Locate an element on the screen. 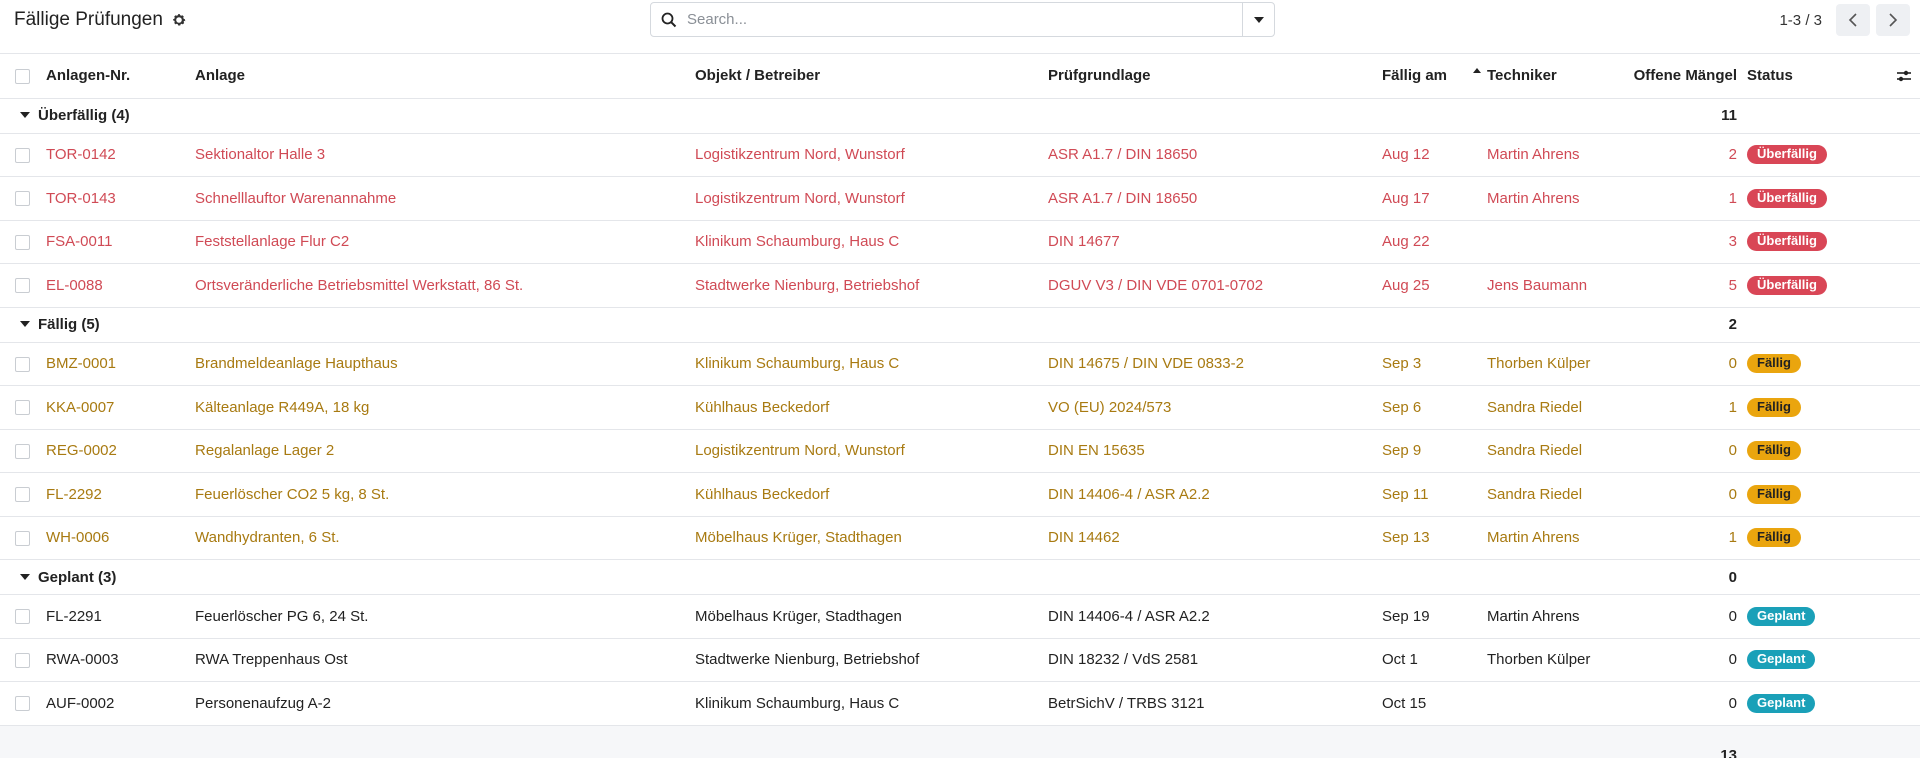  cell-site: Möbelhaus Krüger, Stadthagen is located at coordinates (871, 538).